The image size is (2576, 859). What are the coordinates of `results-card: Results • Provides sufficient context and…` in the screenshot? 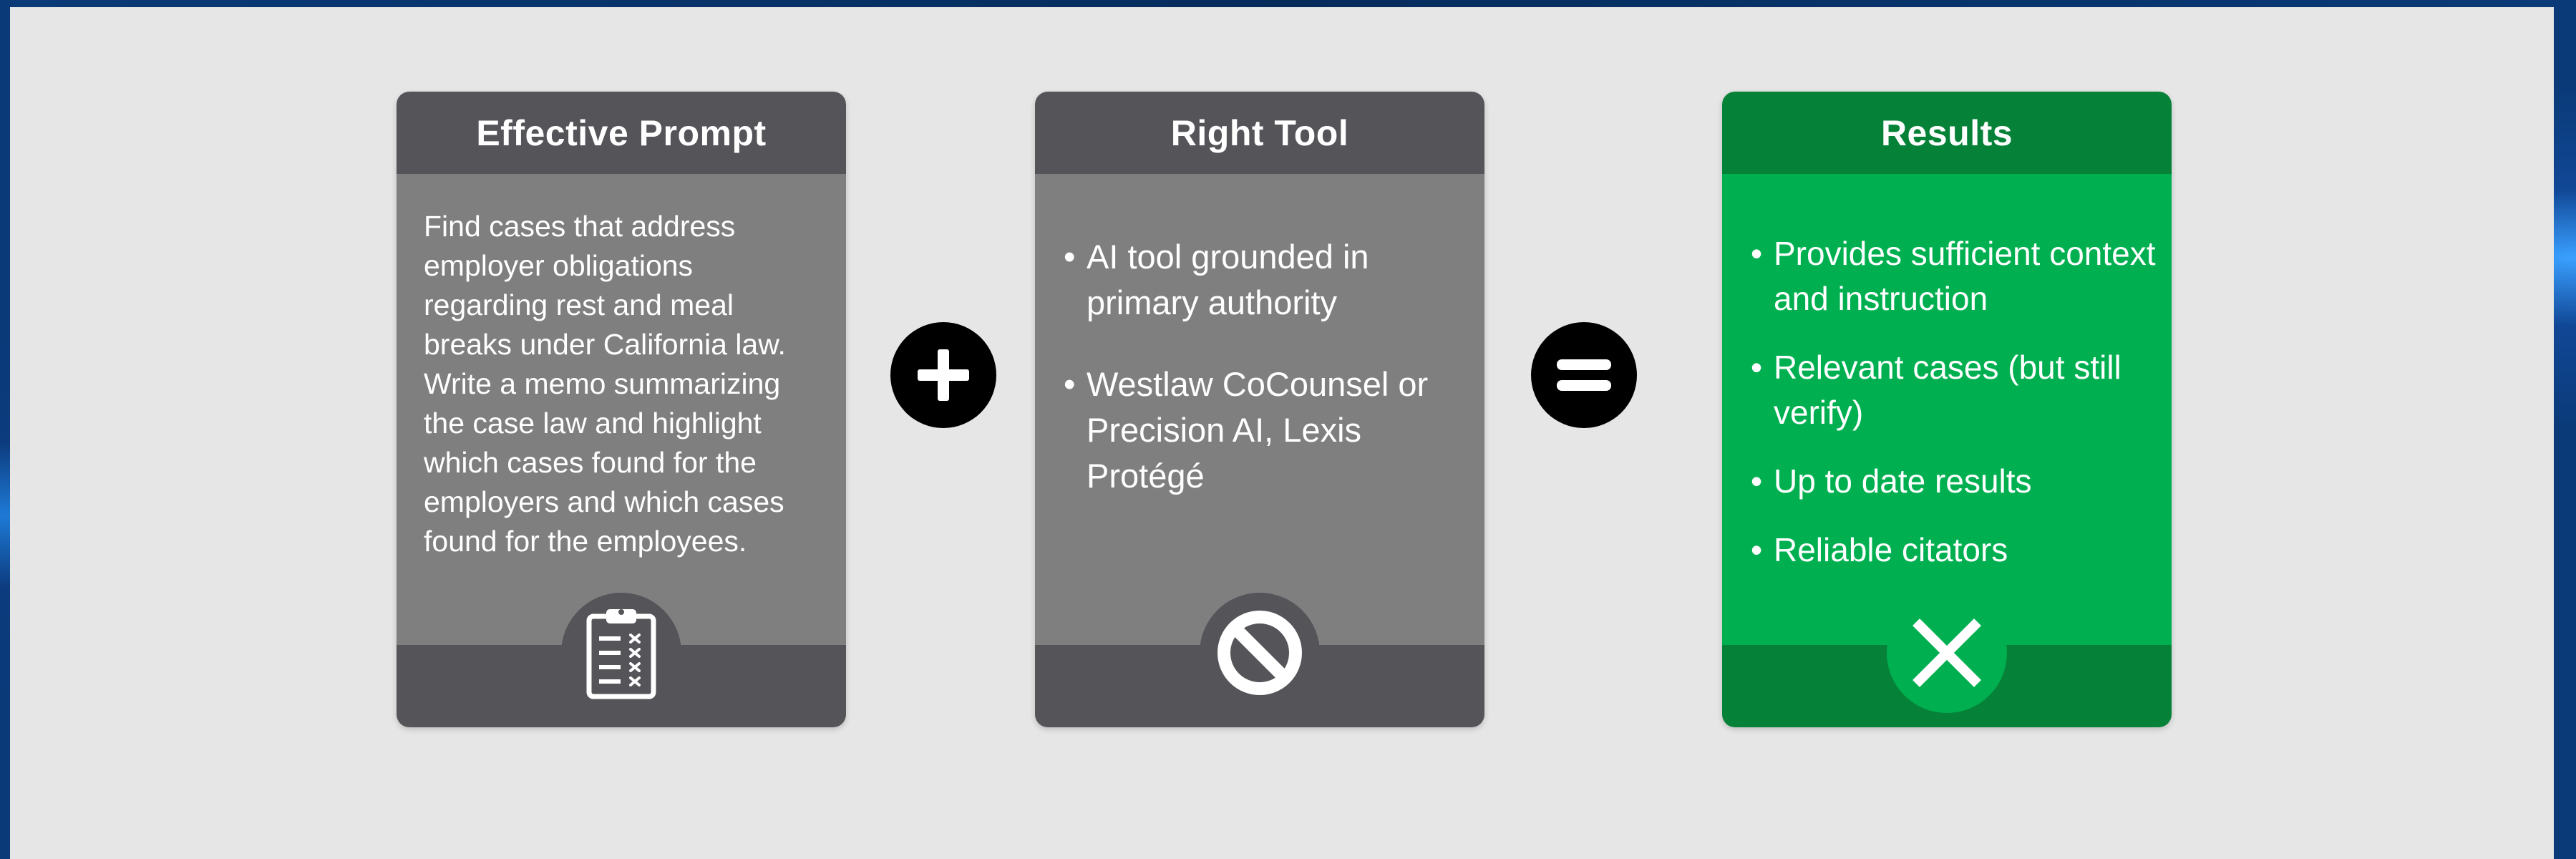 It's located at (1947, 409).